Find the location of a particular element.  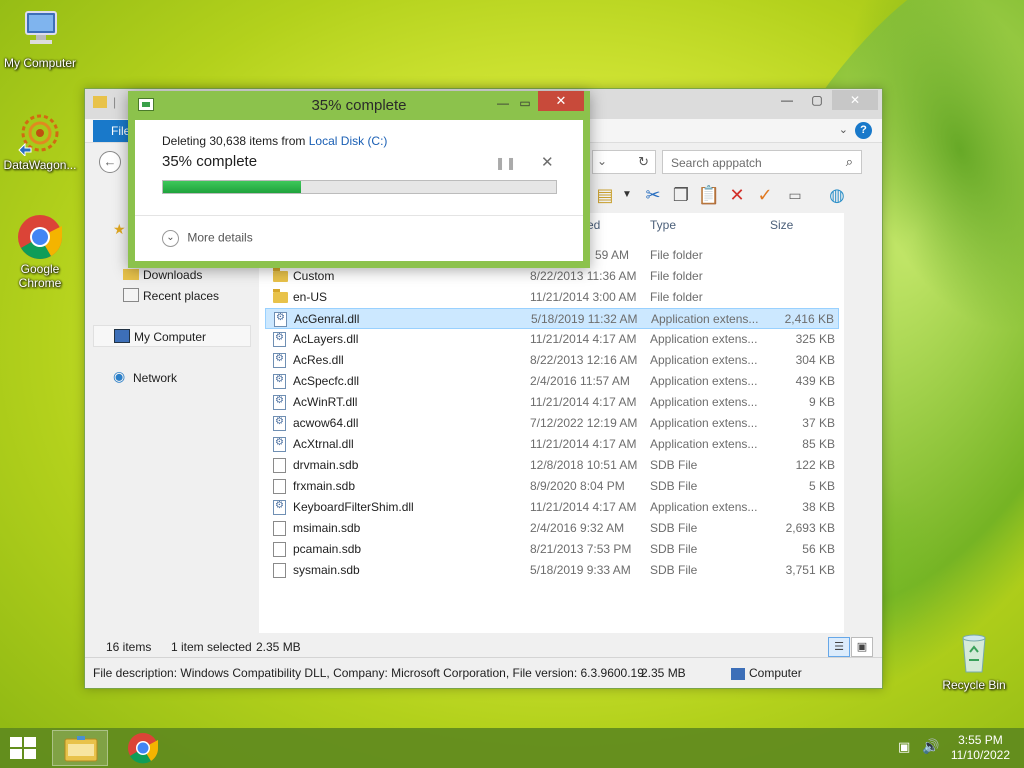

paste-icon: 📋 is located at coordinates (709, 195).